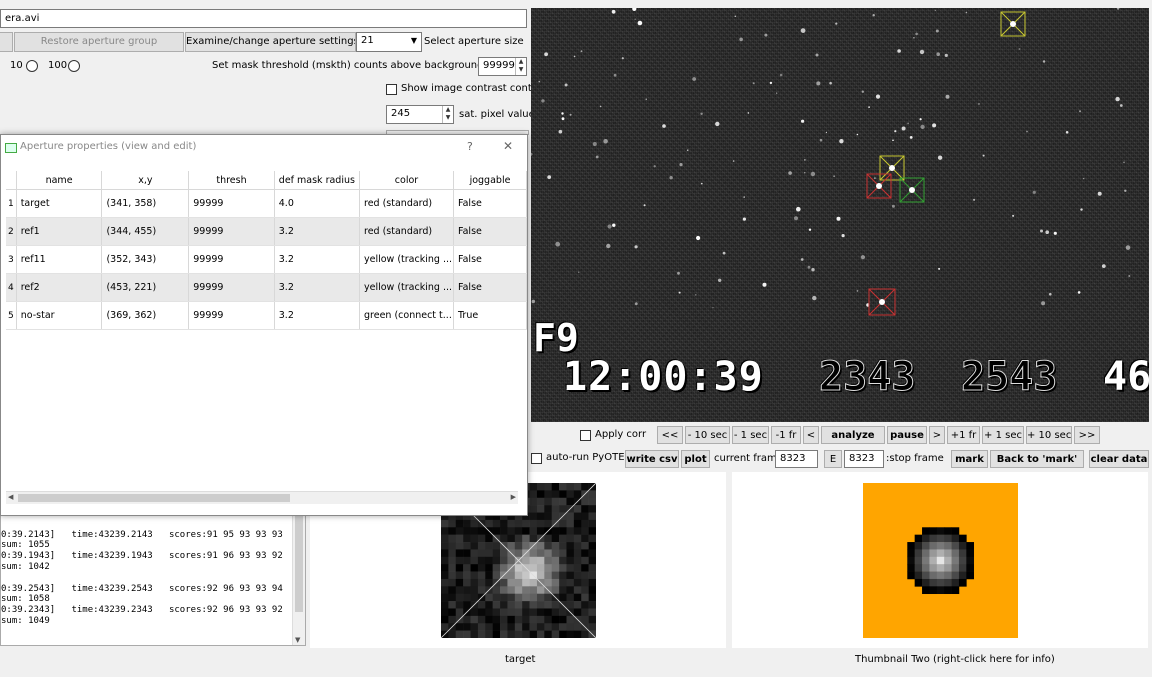  I want to click on column-header-thresh: thresh, so click(231, 180).